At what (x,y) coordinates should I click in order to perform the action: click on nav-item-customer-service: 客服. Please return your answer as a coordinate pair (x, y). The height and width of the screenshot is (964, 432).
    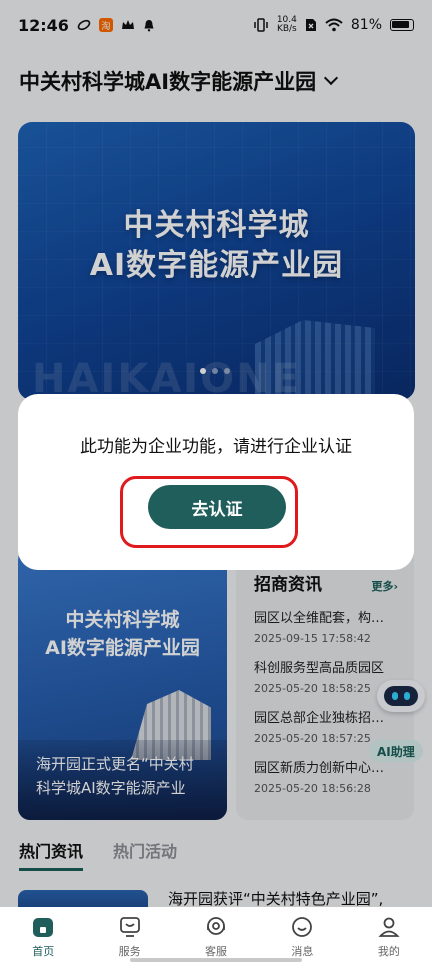
    Looking at the image, I should click on (216, 935).